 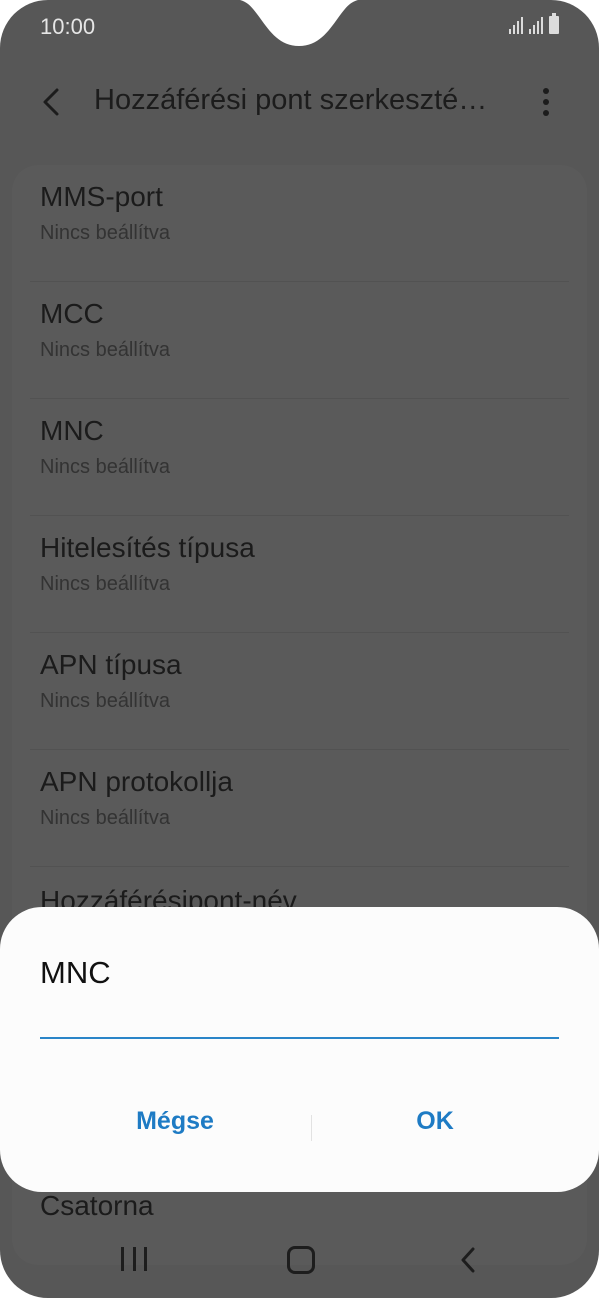 I want to click on list-item-mcc: MCC Nincs beállítva, so click(x=299, y=340).